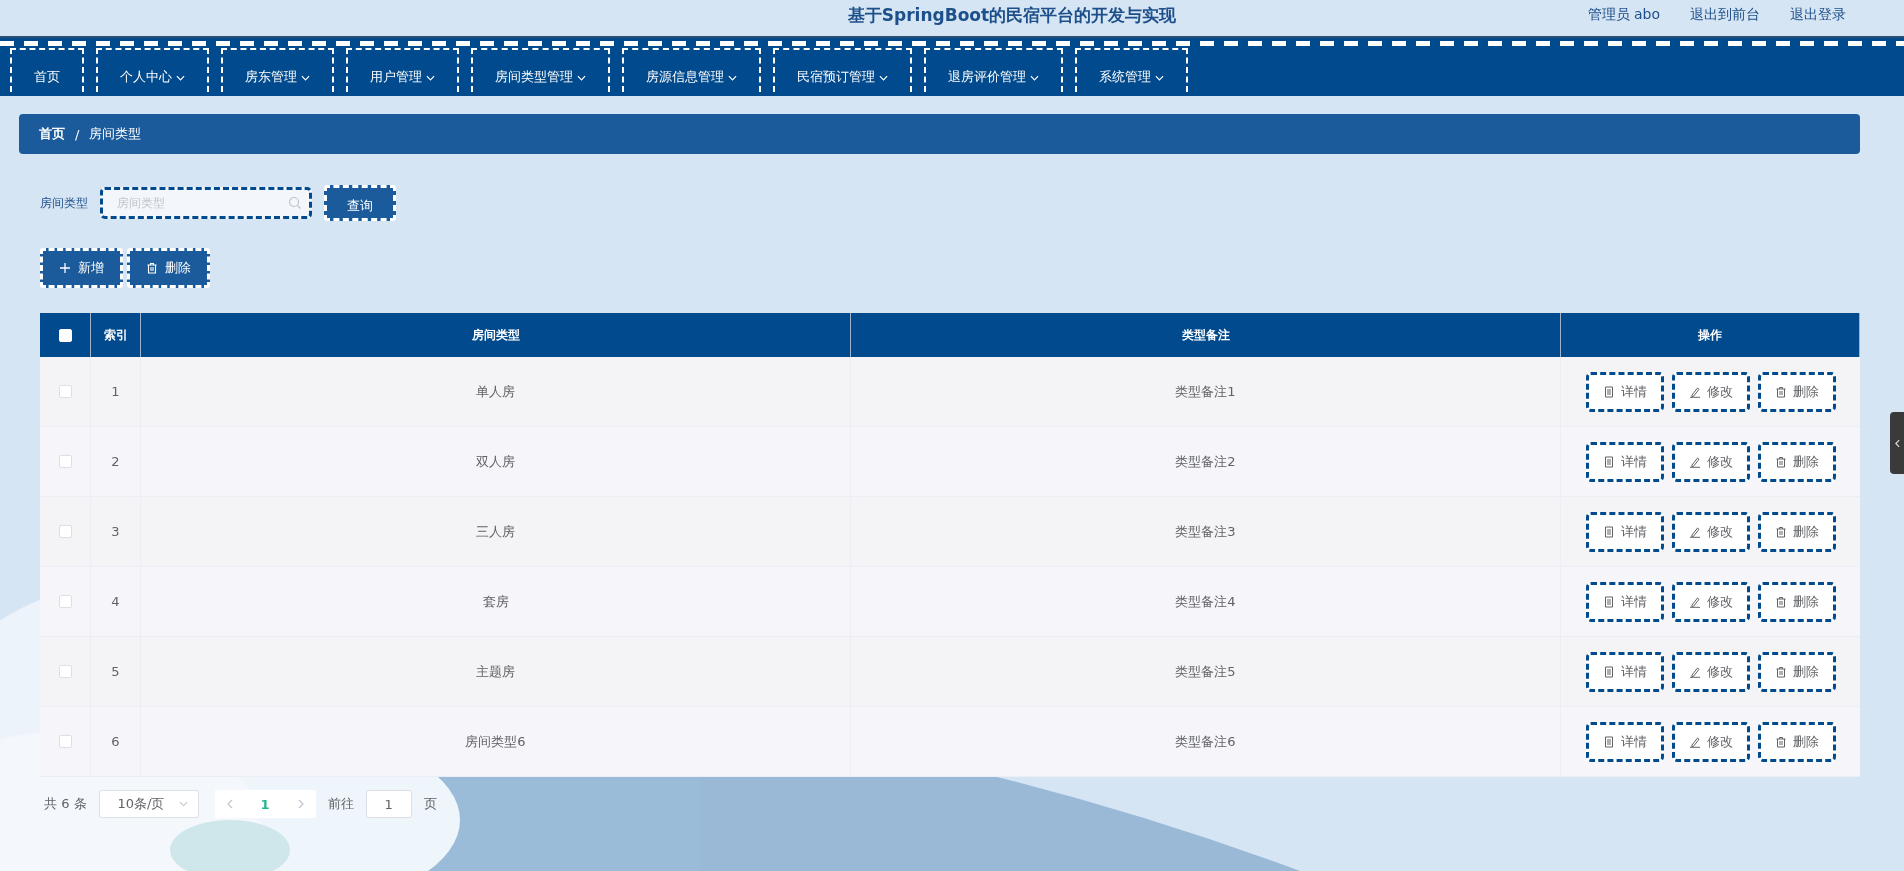 Image resolution: width=1904 pixels, height=871 pixels. What do you see at coordinates (495, 601) in the screenshot?
I see `table-cell: 套房` at bounding box center [495, 601].